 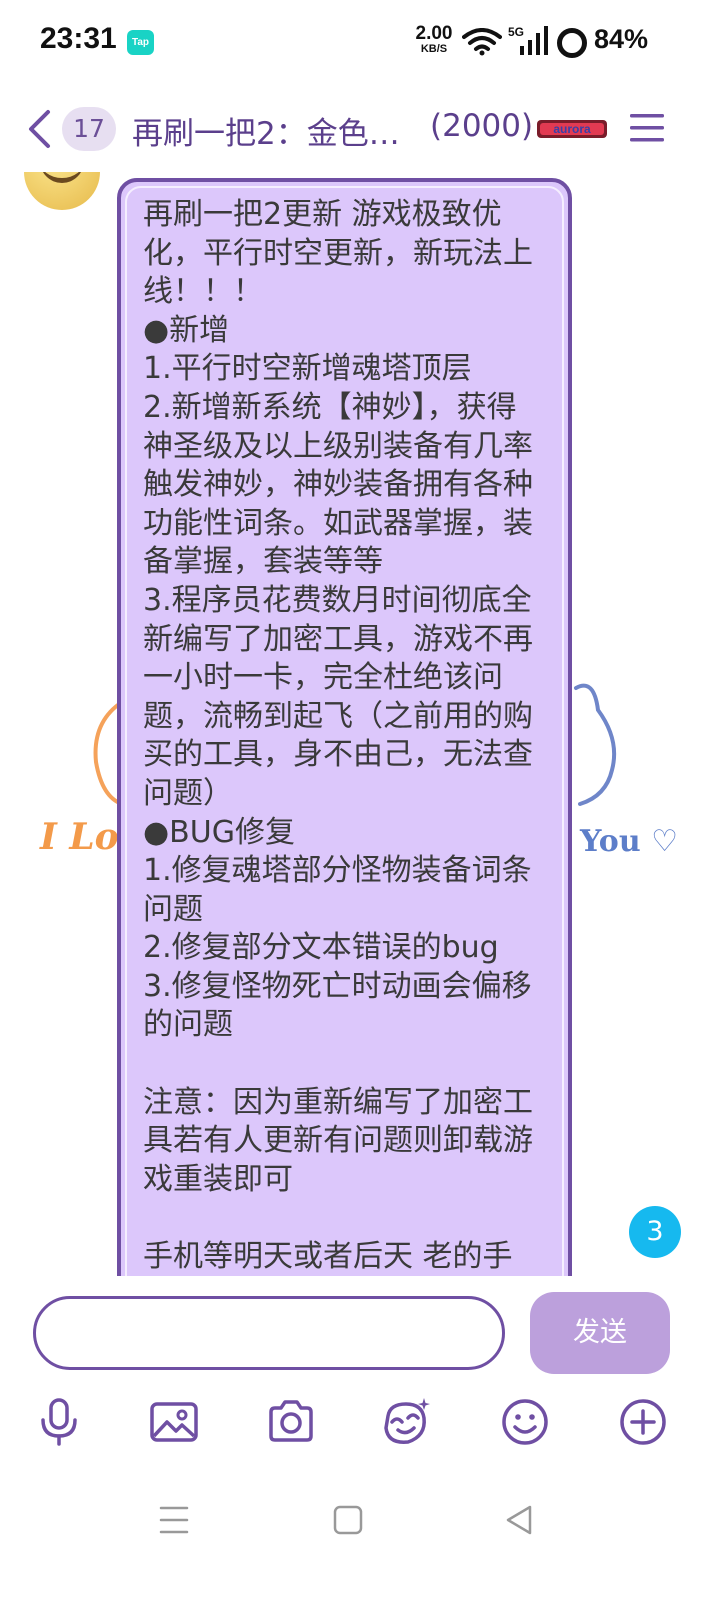 What do you see at coordinates (655, 1232) in the screenshot?
I see `new-messages-badge: 3` at bounding box center [655, 1232].